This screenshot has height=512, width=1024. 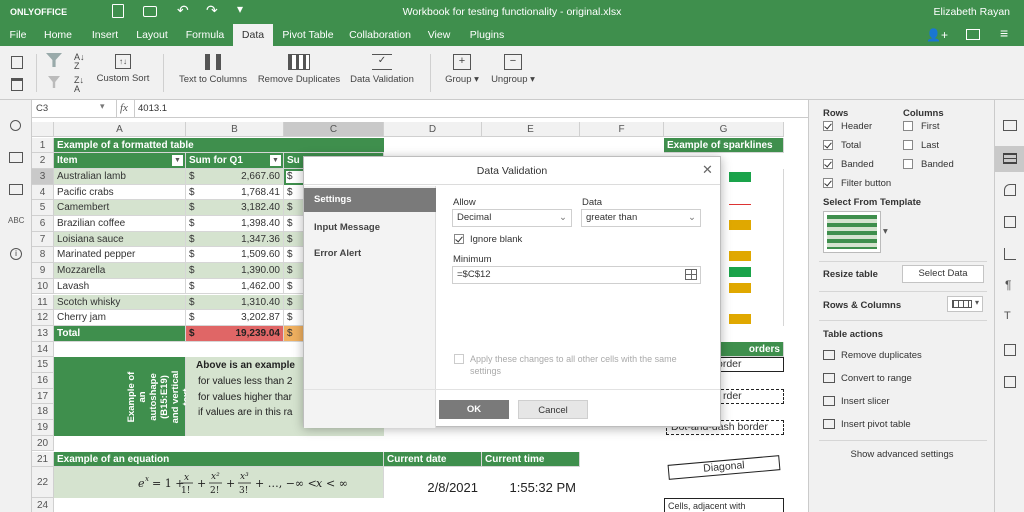 I want to click on item-cell: Mozzarella, so click(x=120, y=271).